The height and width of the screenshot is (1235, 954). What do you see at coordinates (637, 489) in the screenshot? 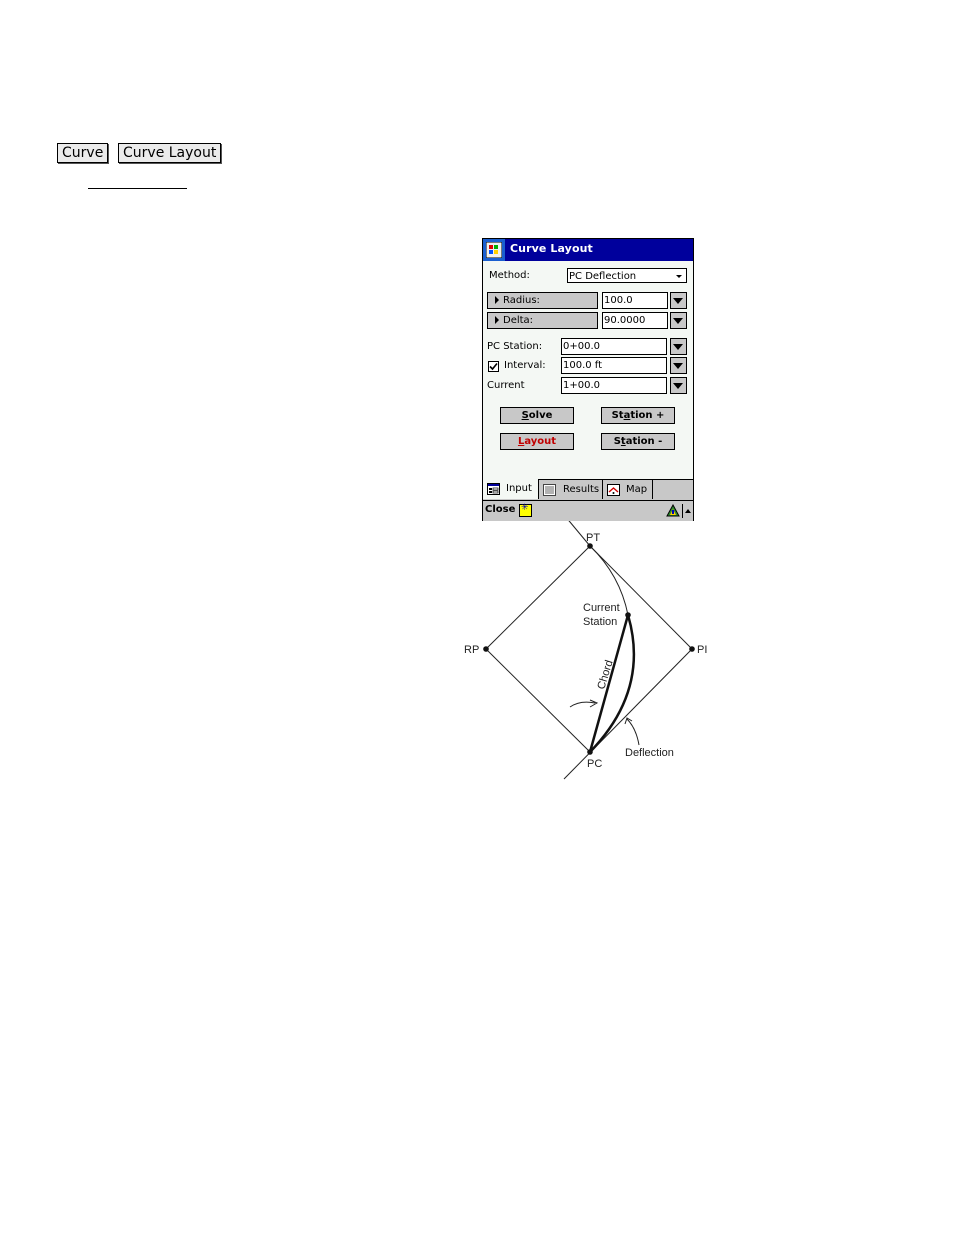
I see `tab-map-label: Map` at bounding box center [637, 489].